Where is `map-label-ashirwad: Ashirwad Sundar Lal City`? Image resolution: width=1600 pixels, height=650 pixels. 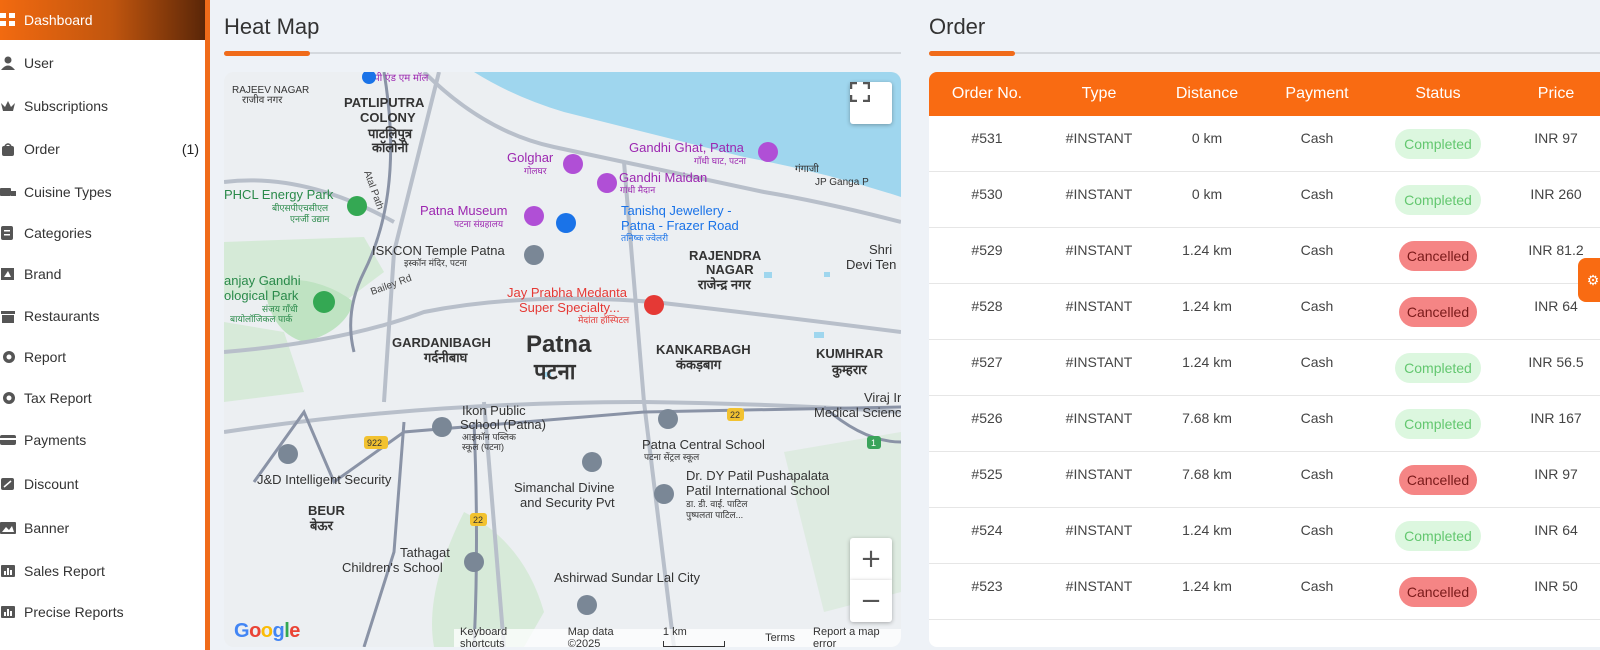 map-label-ashirwad: Ashirwad Sundar Lal City is located at coordinates (627, 577).